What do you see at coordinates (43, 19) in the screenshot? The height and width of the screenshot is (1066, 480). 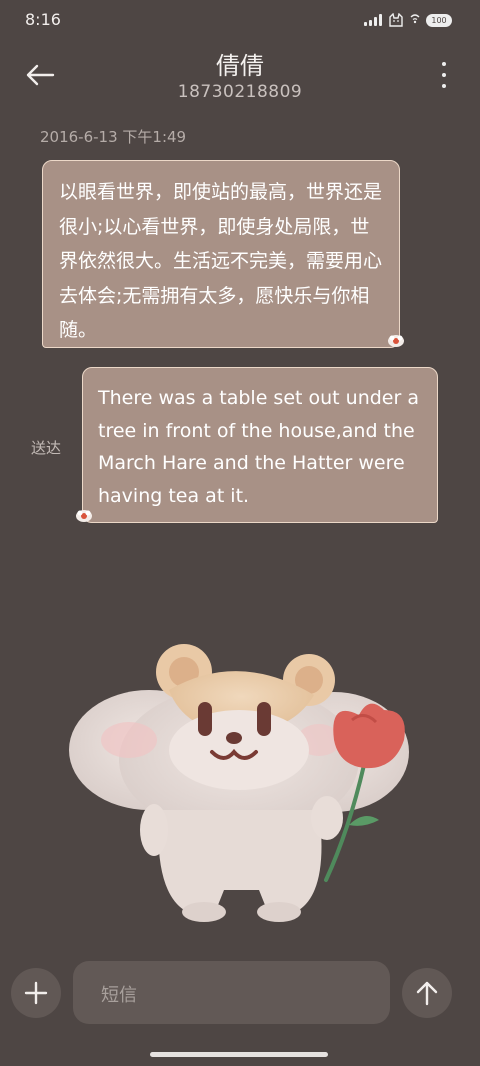 I see `status-time: 8:16` at bounding box center [43, 19].